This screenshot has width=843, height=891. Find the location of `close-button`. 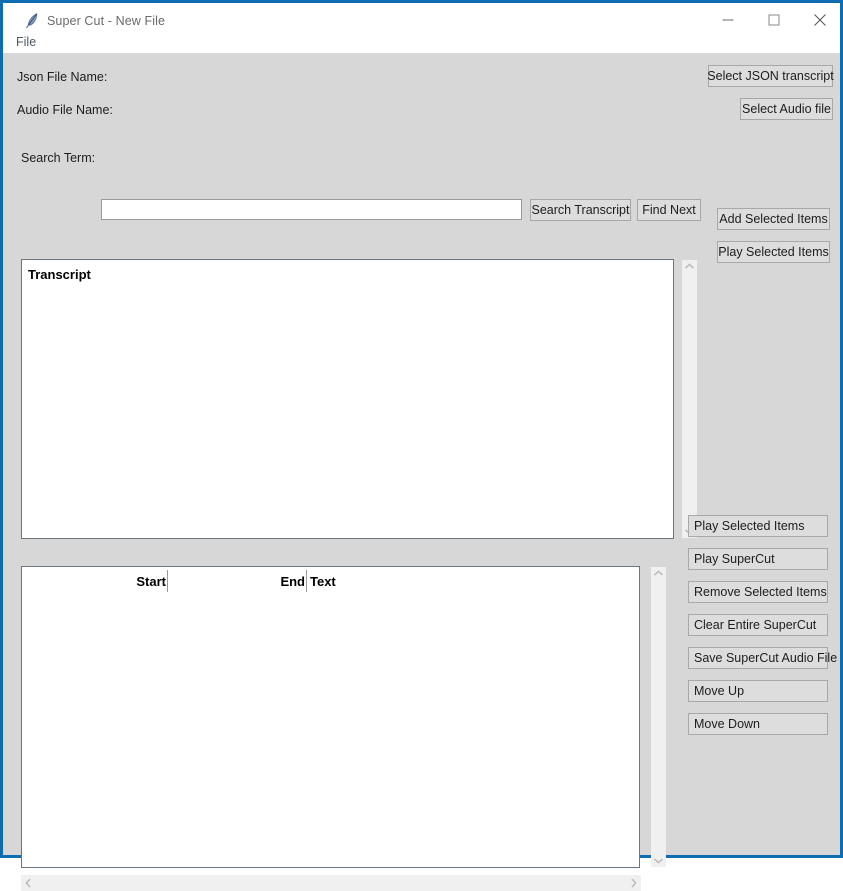

close-button is located at coordinates (820, 20).